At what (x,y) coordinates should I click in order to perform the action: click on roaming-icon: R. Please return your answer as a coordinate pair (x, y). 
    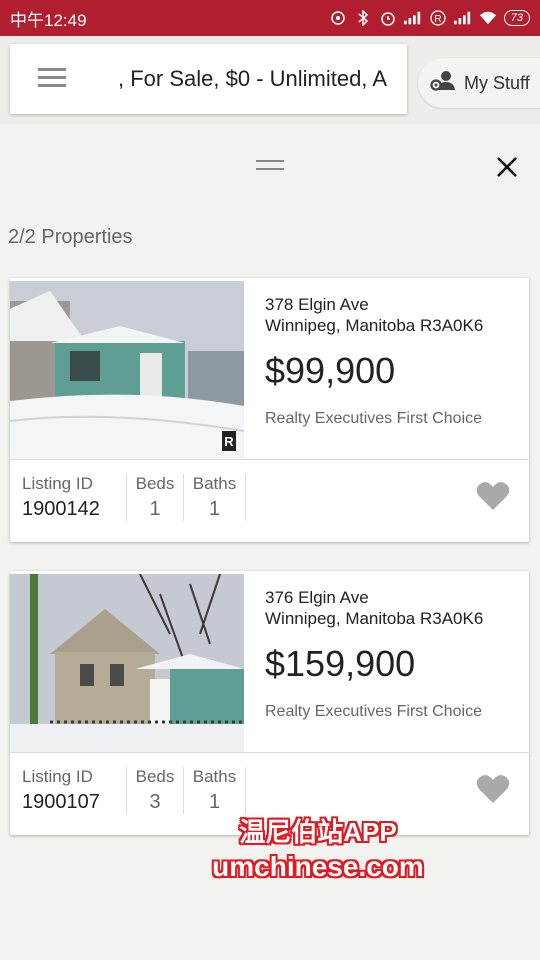
    Looking at the image, I should click on (438, 18).